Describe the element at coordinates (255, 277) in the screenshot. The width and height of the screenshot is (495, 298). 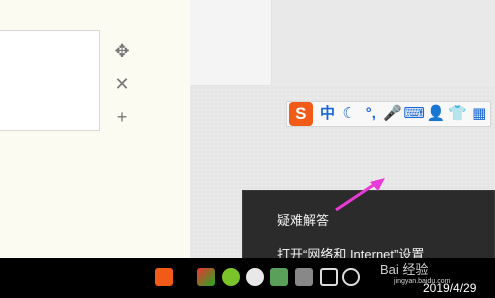
I see `shield-tray-icon` at that location.